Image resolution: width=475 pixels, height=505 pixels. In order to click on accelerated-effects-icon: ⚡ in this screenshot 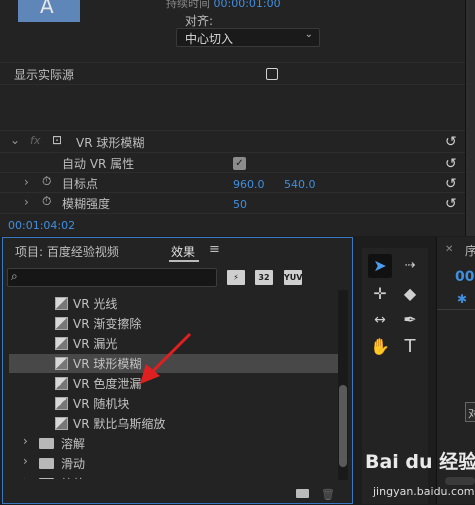, I will do `click(236, 277)`.